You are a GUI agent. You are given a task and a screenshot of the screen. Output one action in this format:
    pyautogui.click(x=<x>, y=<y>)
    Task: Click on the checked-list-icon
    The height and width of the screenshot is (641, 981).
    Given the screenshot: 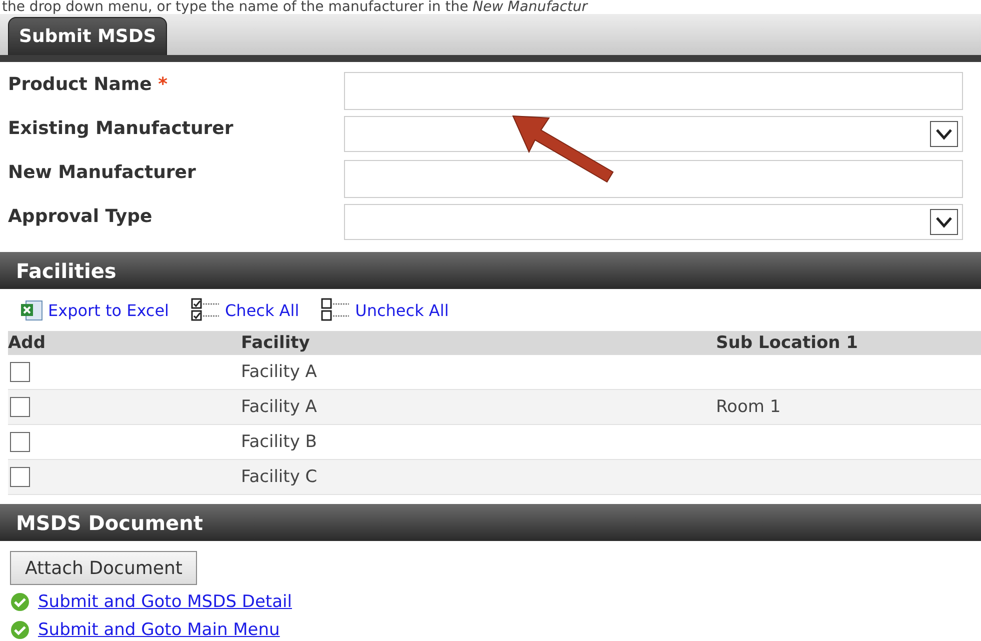 What is the action you would take?
    pyautogui.click(x=206, y=310)
    